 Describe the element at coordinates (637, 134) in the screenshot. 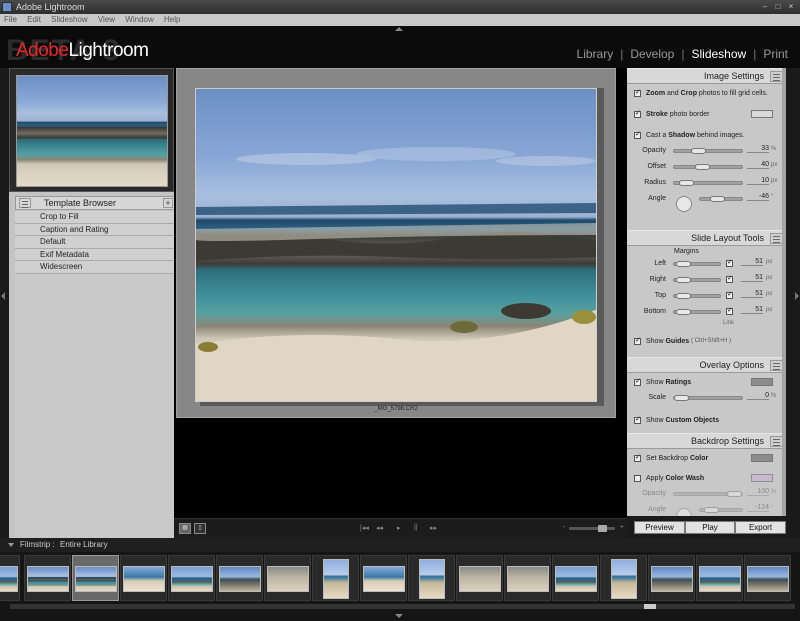

I see `shadow-checkbox` at that location.